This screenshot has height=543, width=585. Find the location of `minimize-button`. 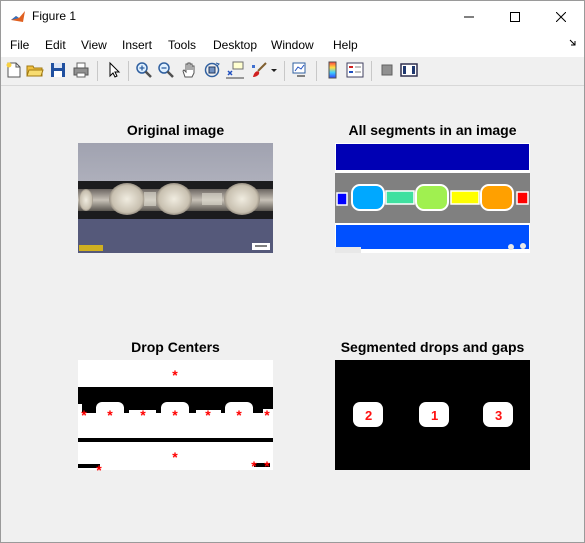

minimize-button is located at coordinates (469, 16).